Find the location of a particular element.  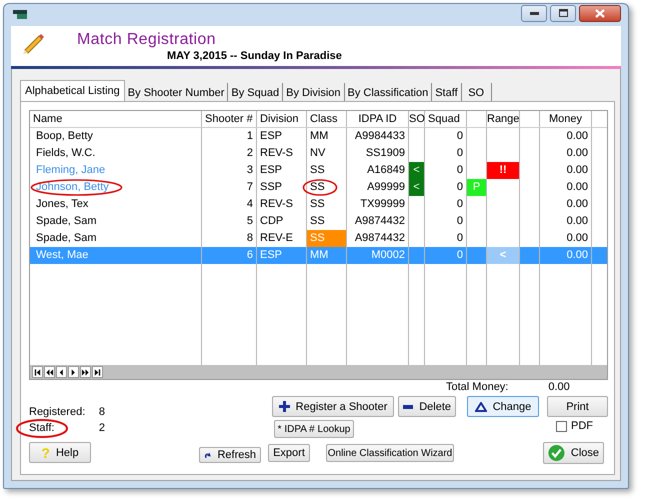

table-cell: Jones, Tex is located at coordinates (62, 204).